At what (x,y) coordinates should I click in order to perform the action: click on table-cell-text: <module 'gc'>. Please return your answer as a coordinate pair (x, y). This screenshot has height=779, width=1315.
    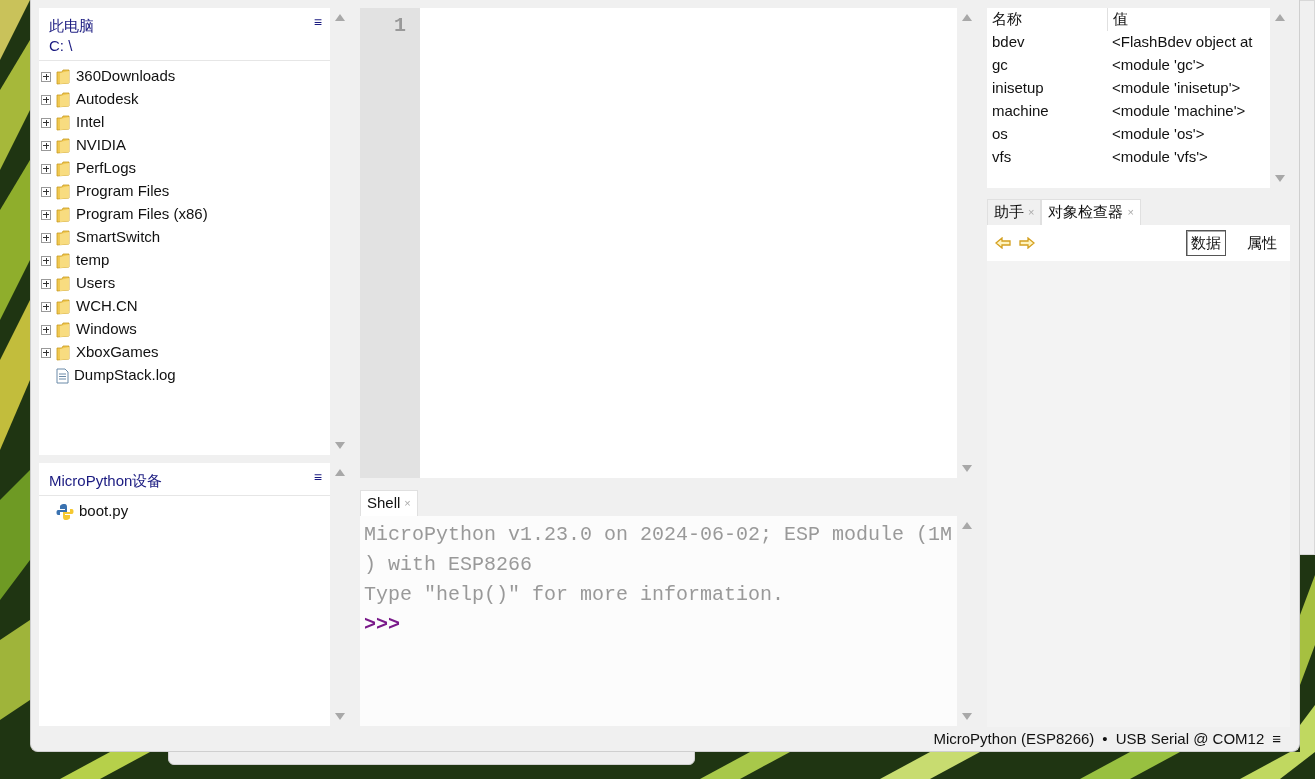
    Looking at the image, I should click on (1158, 65).